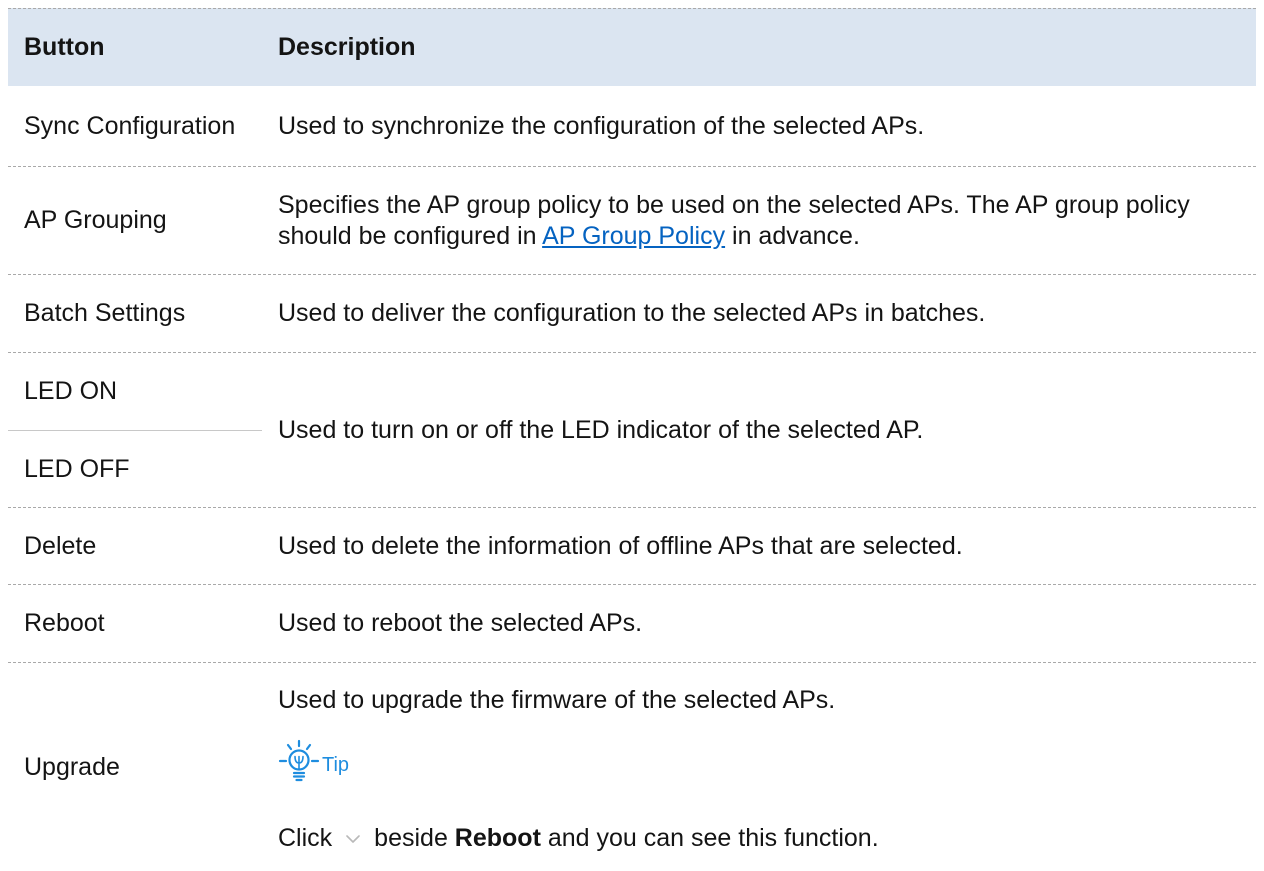 The height and width of the screenshot is (871, 1264). I want to click on button-name-cell: Delete, so click(60, 545).